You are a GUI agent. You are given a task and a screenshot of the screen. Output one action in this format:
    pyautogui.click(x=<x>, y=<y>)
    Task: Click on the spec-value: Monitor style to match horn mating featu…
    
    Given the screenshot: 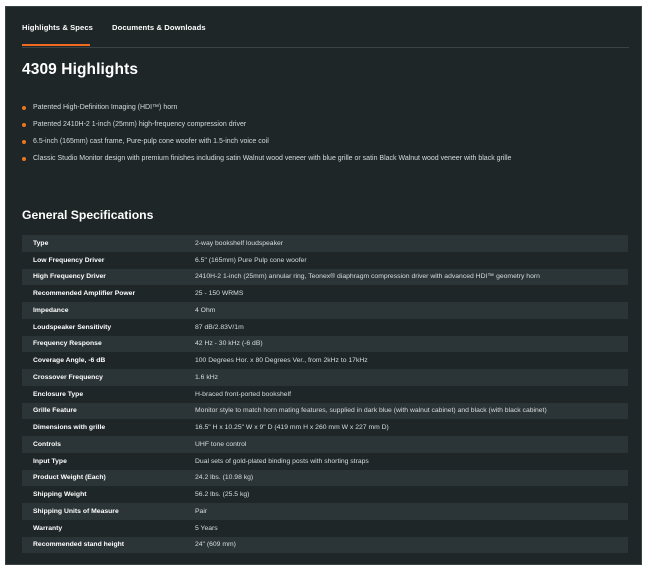 What is the action you would take?
    pyautogui.click(x=405, y=411)
    